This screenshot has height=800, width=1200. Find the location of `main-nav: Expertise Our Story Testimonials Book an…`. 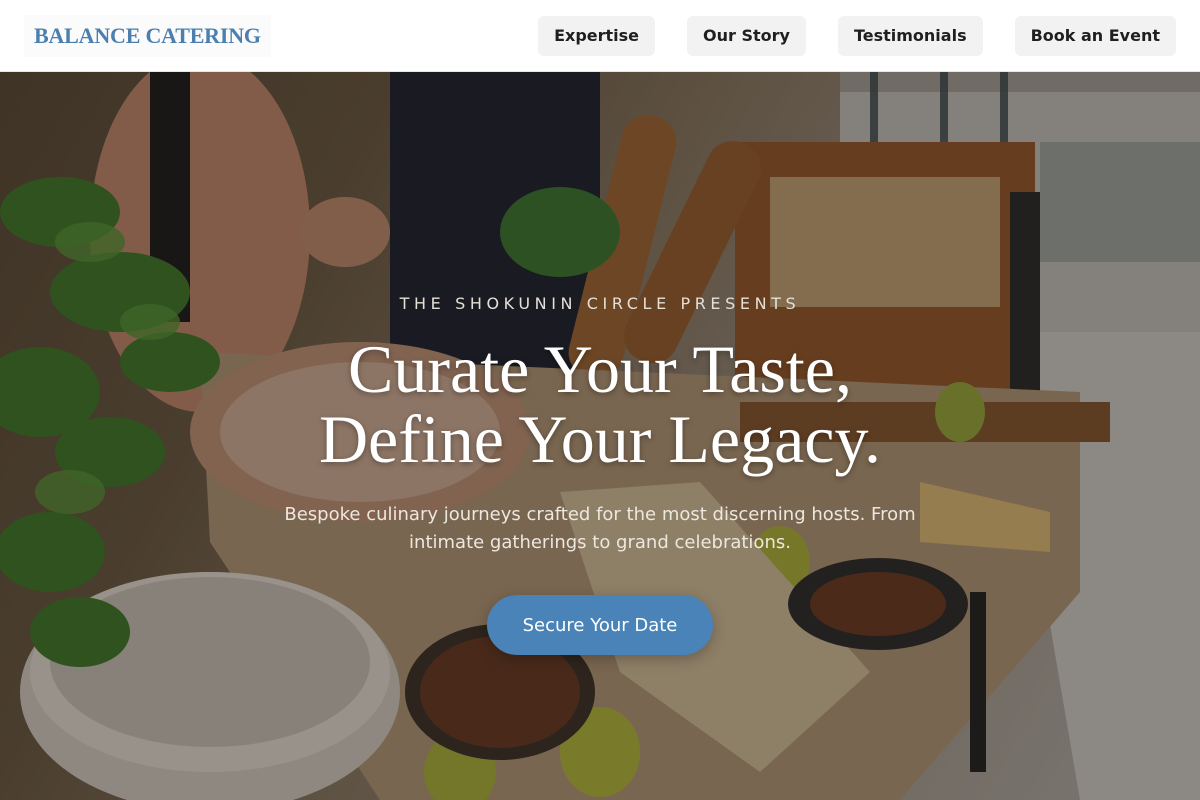

main-nav: Expertise Our Story Testimonials Book an… is located at coordinates (857, 35).